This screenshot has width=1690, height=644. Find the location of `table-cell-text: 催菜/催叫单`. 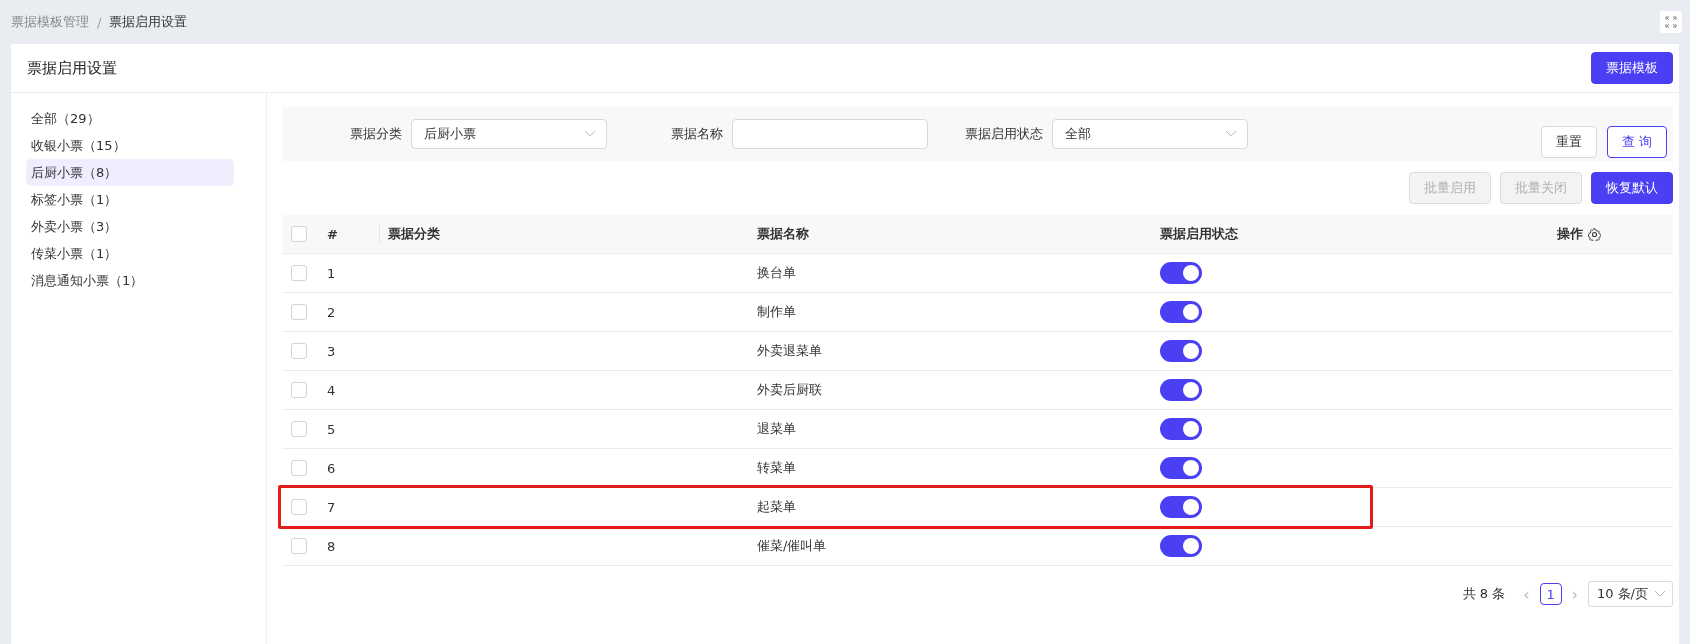

table-cell-text: 催菜/催叫单 is located at coordinates (792, 546).